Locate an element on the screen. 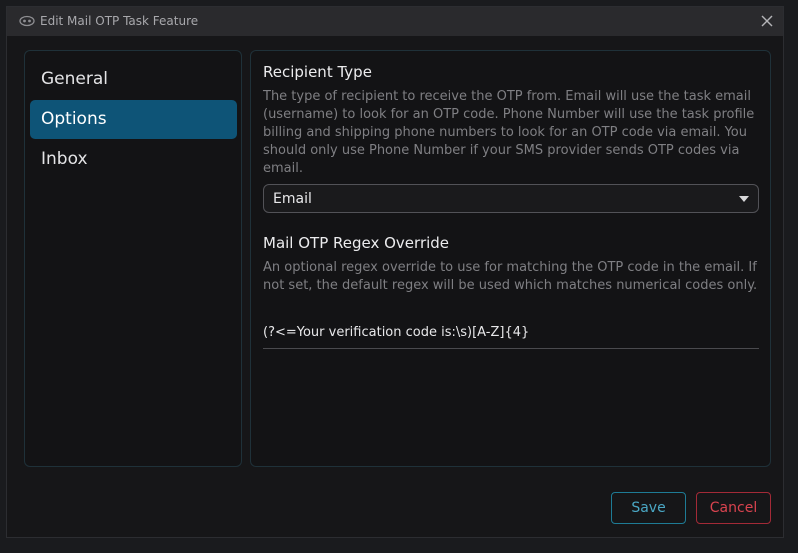 This screenshot has height=553, width=798. recipient-type-title: Recipient Type is located at coordinates (317, 72).